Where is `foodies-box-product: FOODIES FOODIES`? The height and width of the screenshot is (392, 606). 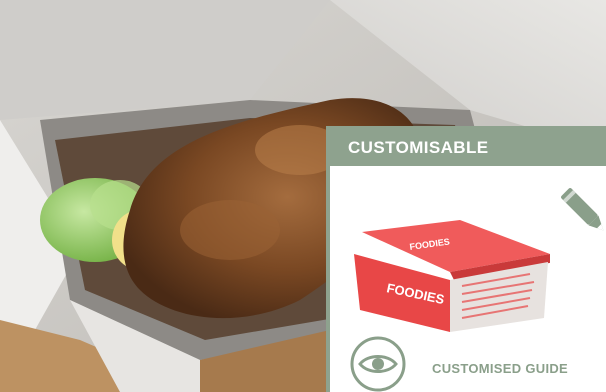
foodies-box-product: FOODIES FOODIES is located at coordinates (452, 276).